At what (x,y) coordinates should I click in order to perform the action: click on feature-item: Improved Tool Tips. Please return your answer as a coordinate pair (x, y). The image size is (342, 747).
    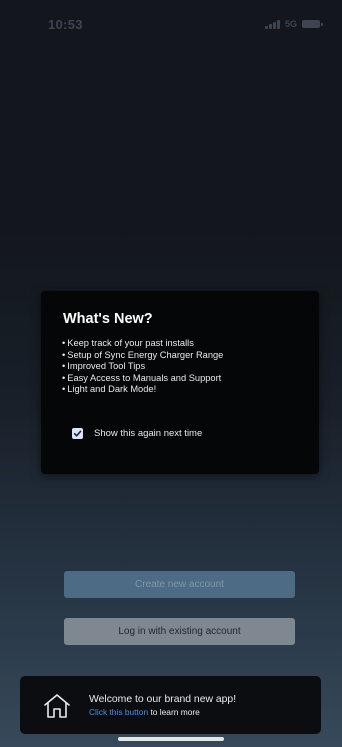
    Looking at the image, I should click on (142, 367).